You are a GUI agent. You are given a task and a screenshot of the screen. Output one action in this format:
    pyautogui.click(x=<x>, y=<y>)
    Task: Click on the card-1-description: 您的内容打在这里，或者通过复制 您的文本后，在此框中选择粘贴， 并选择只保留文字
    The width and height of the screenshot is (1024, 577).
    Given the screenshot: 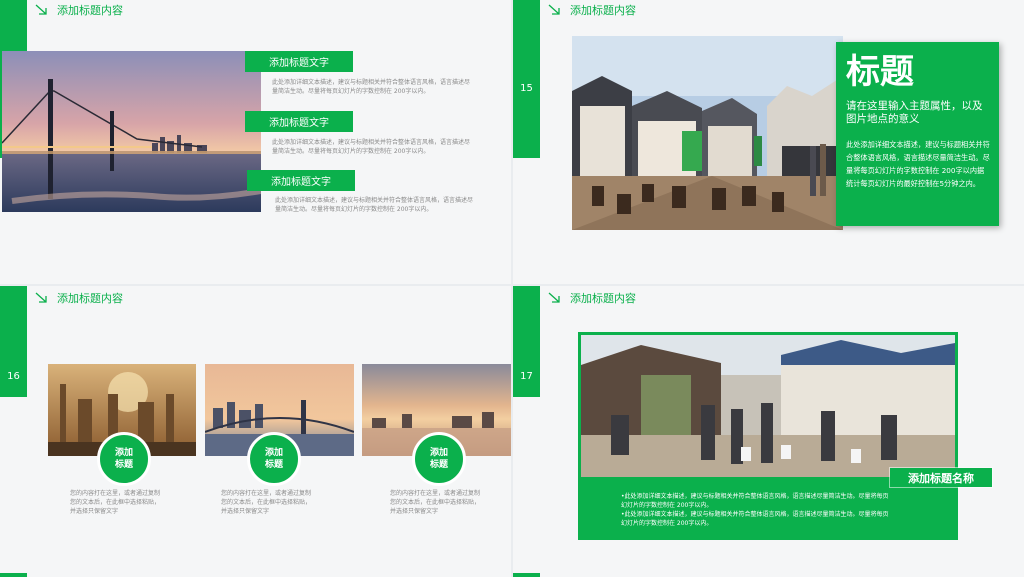 What is the action you would take?
    pyautogui.click(x=115, y=502)
    